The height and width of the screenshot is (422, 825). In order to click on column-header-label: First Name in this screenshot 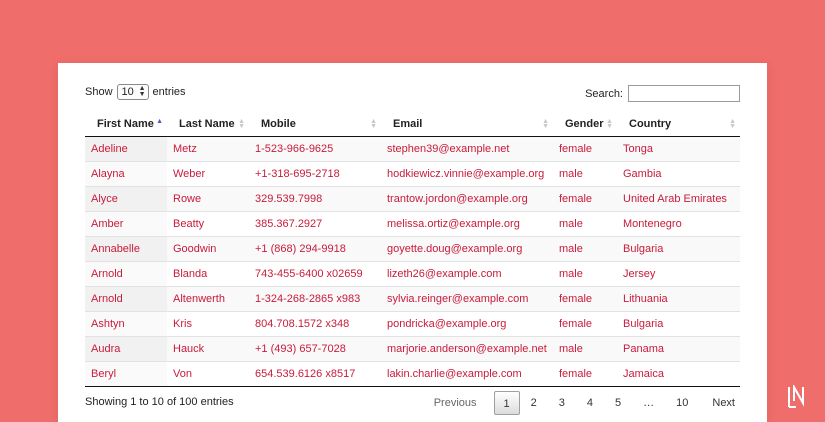, I will do `click(125, 124)`.